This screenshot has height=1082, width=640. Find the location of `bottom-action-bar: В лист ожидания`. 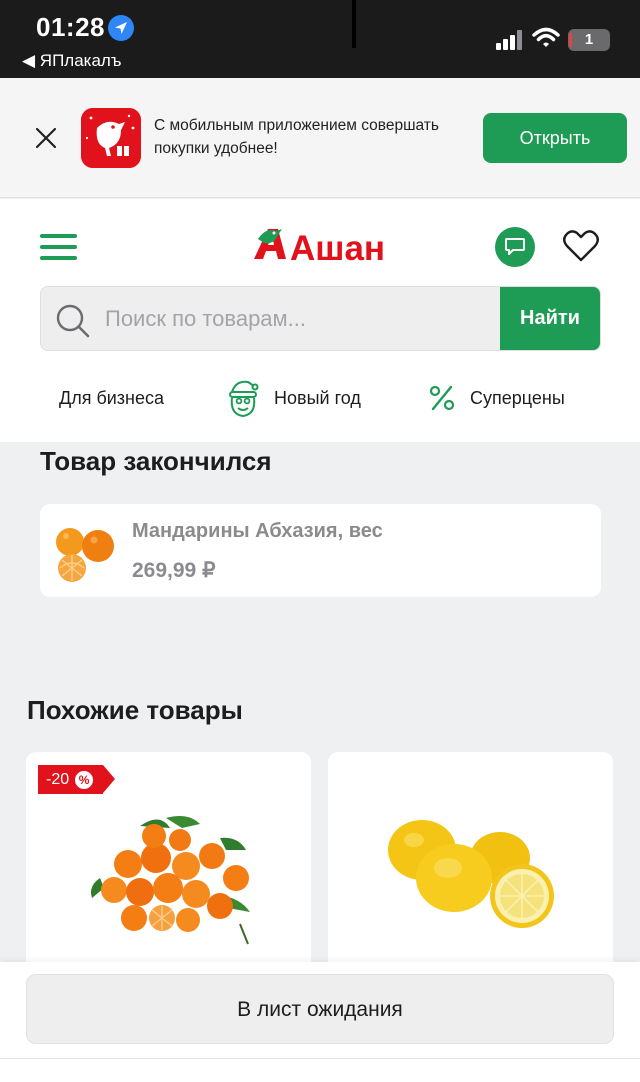

bottom-action-bar: В лист ожидания is located at coordinates (320, 1022).